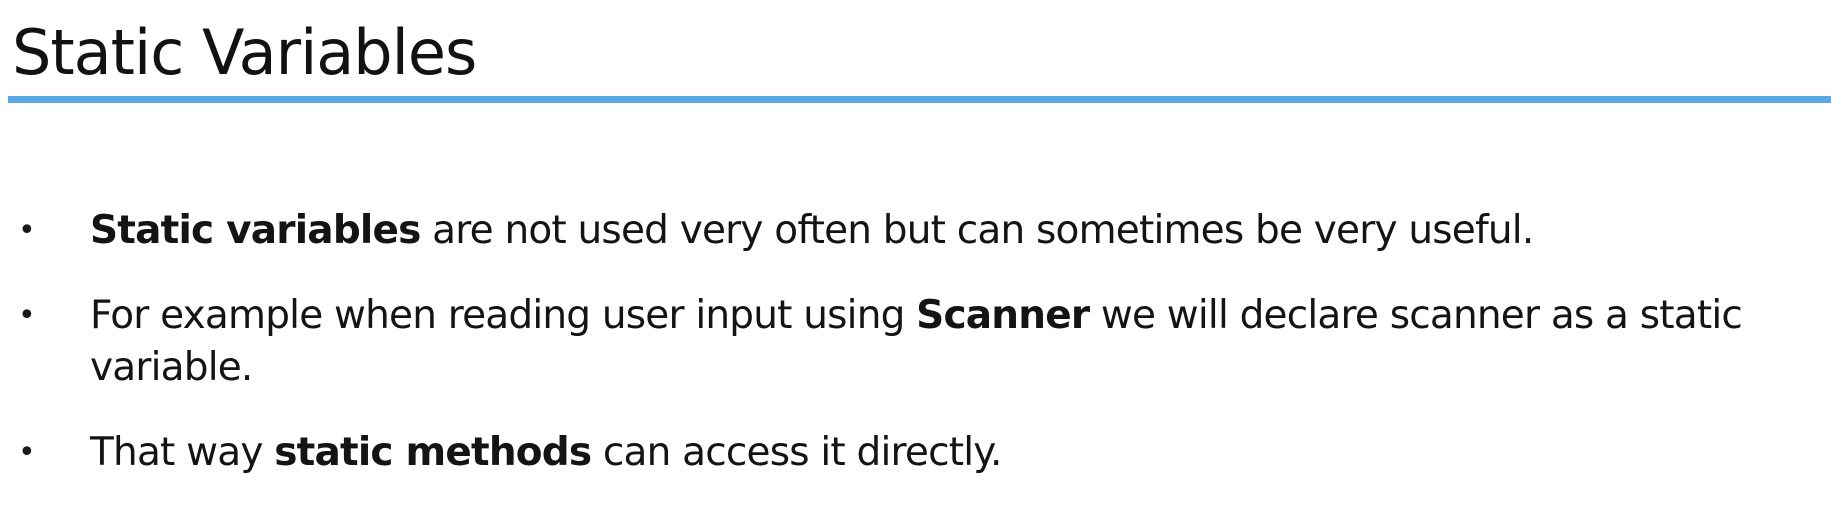 The height and width of the screenshot is (512, 1831). Describe the element at coordinates (182, 452) in the screenshot. I see `bullet-text-before: That way` at that location.